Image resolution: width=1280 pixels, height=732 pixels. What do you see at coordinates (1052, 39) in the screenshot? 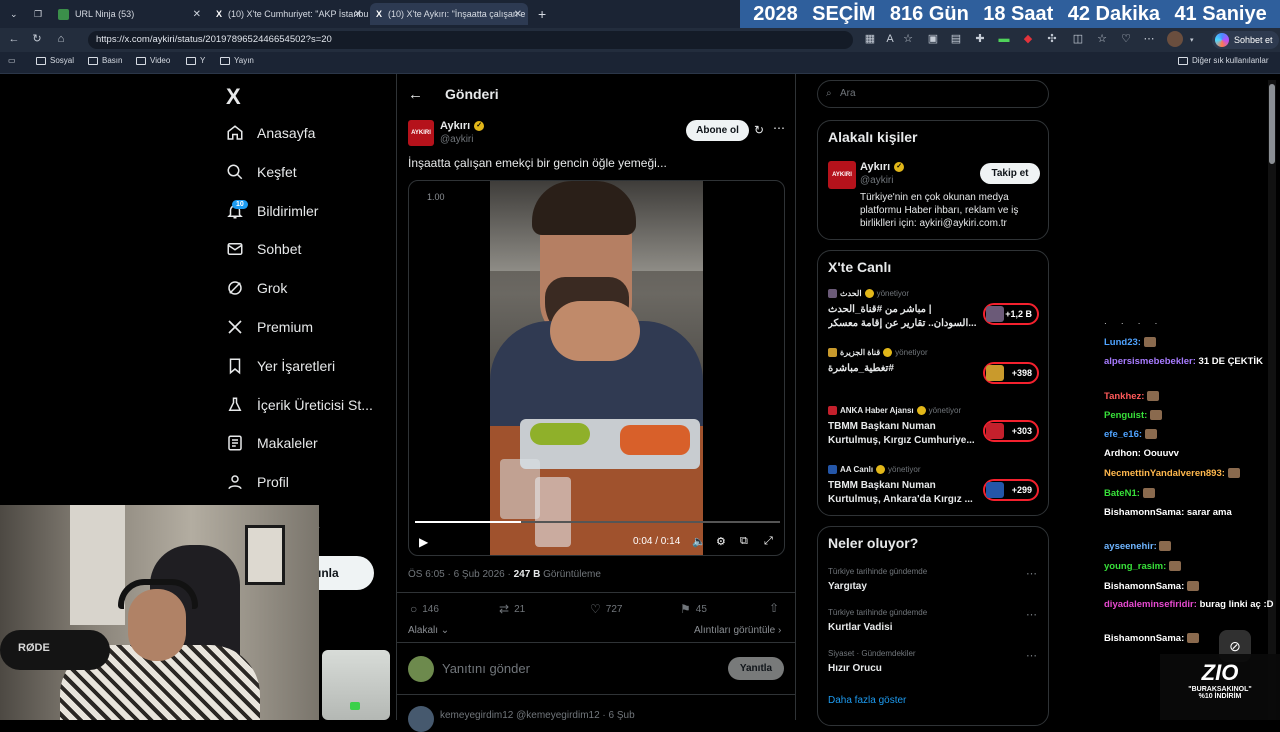
I see `extensions-puzzle-icon: ✣` at bounding box center [1052, 39].